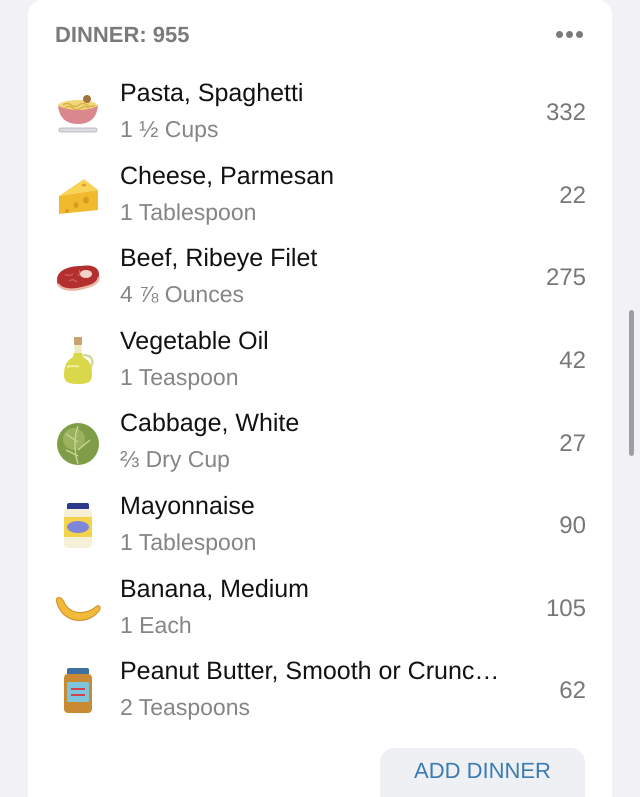 The image size is (640, 797). What do you see at coordinates (156, 625) in the screenshot?
I see `serving-amount: 1 Each` at bounding box center [156, 625].